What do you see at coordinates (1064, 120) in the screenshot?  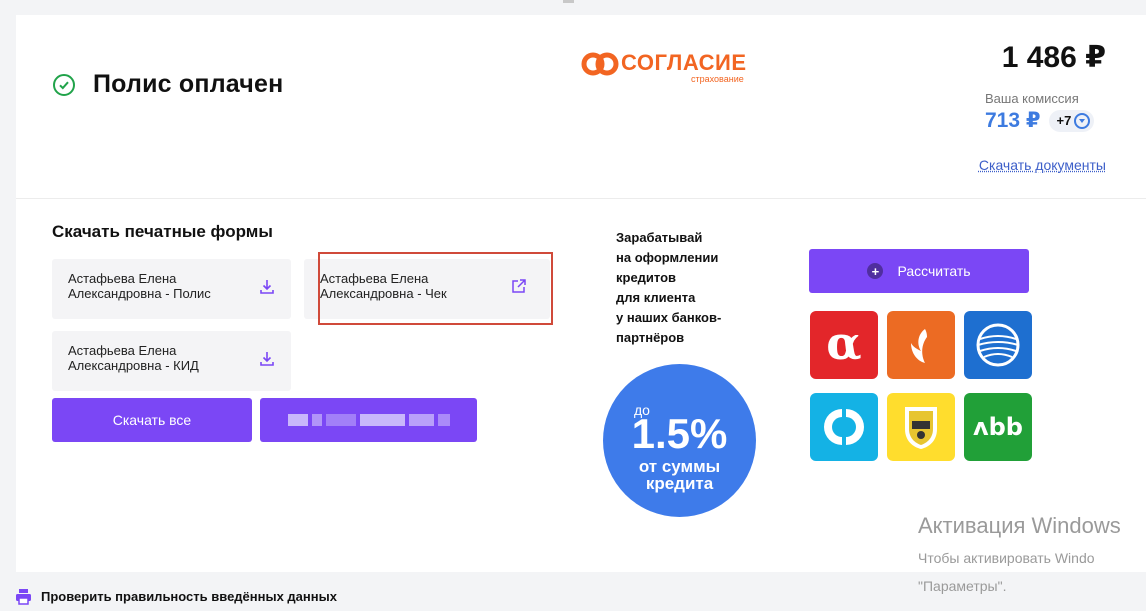 I see `commission-badge-text: +7` at bounding box center [1064, 120].